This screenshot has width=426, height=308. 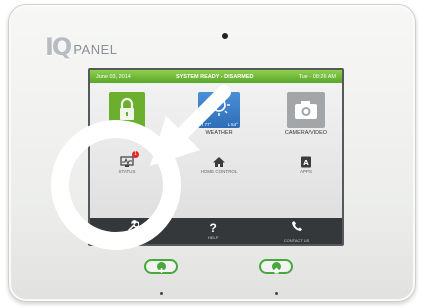 I want to click on highlight-circle, so click(x=116, y=185).